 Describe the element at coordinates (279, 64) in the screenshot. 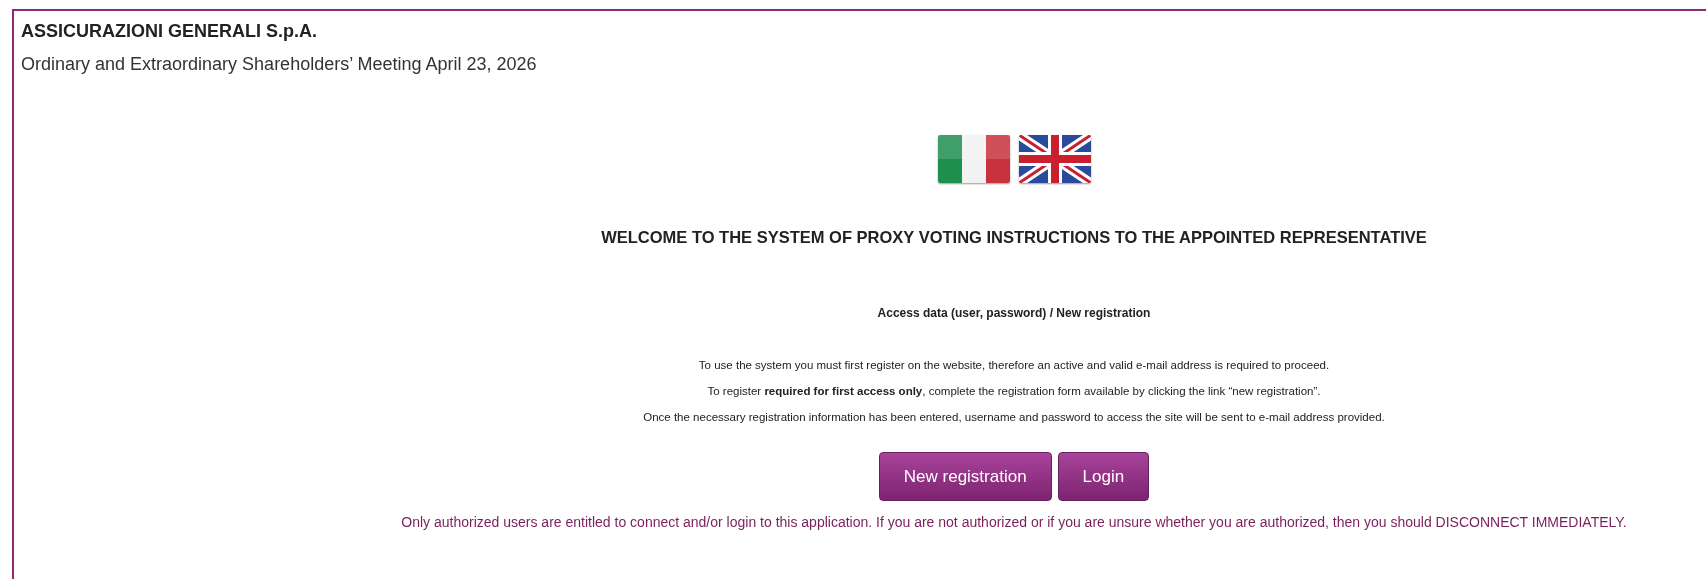

I see `meeting-subtitle: Ordinary and Extraordinary Shareholders’ Meeting April 23, 2026` at that location.